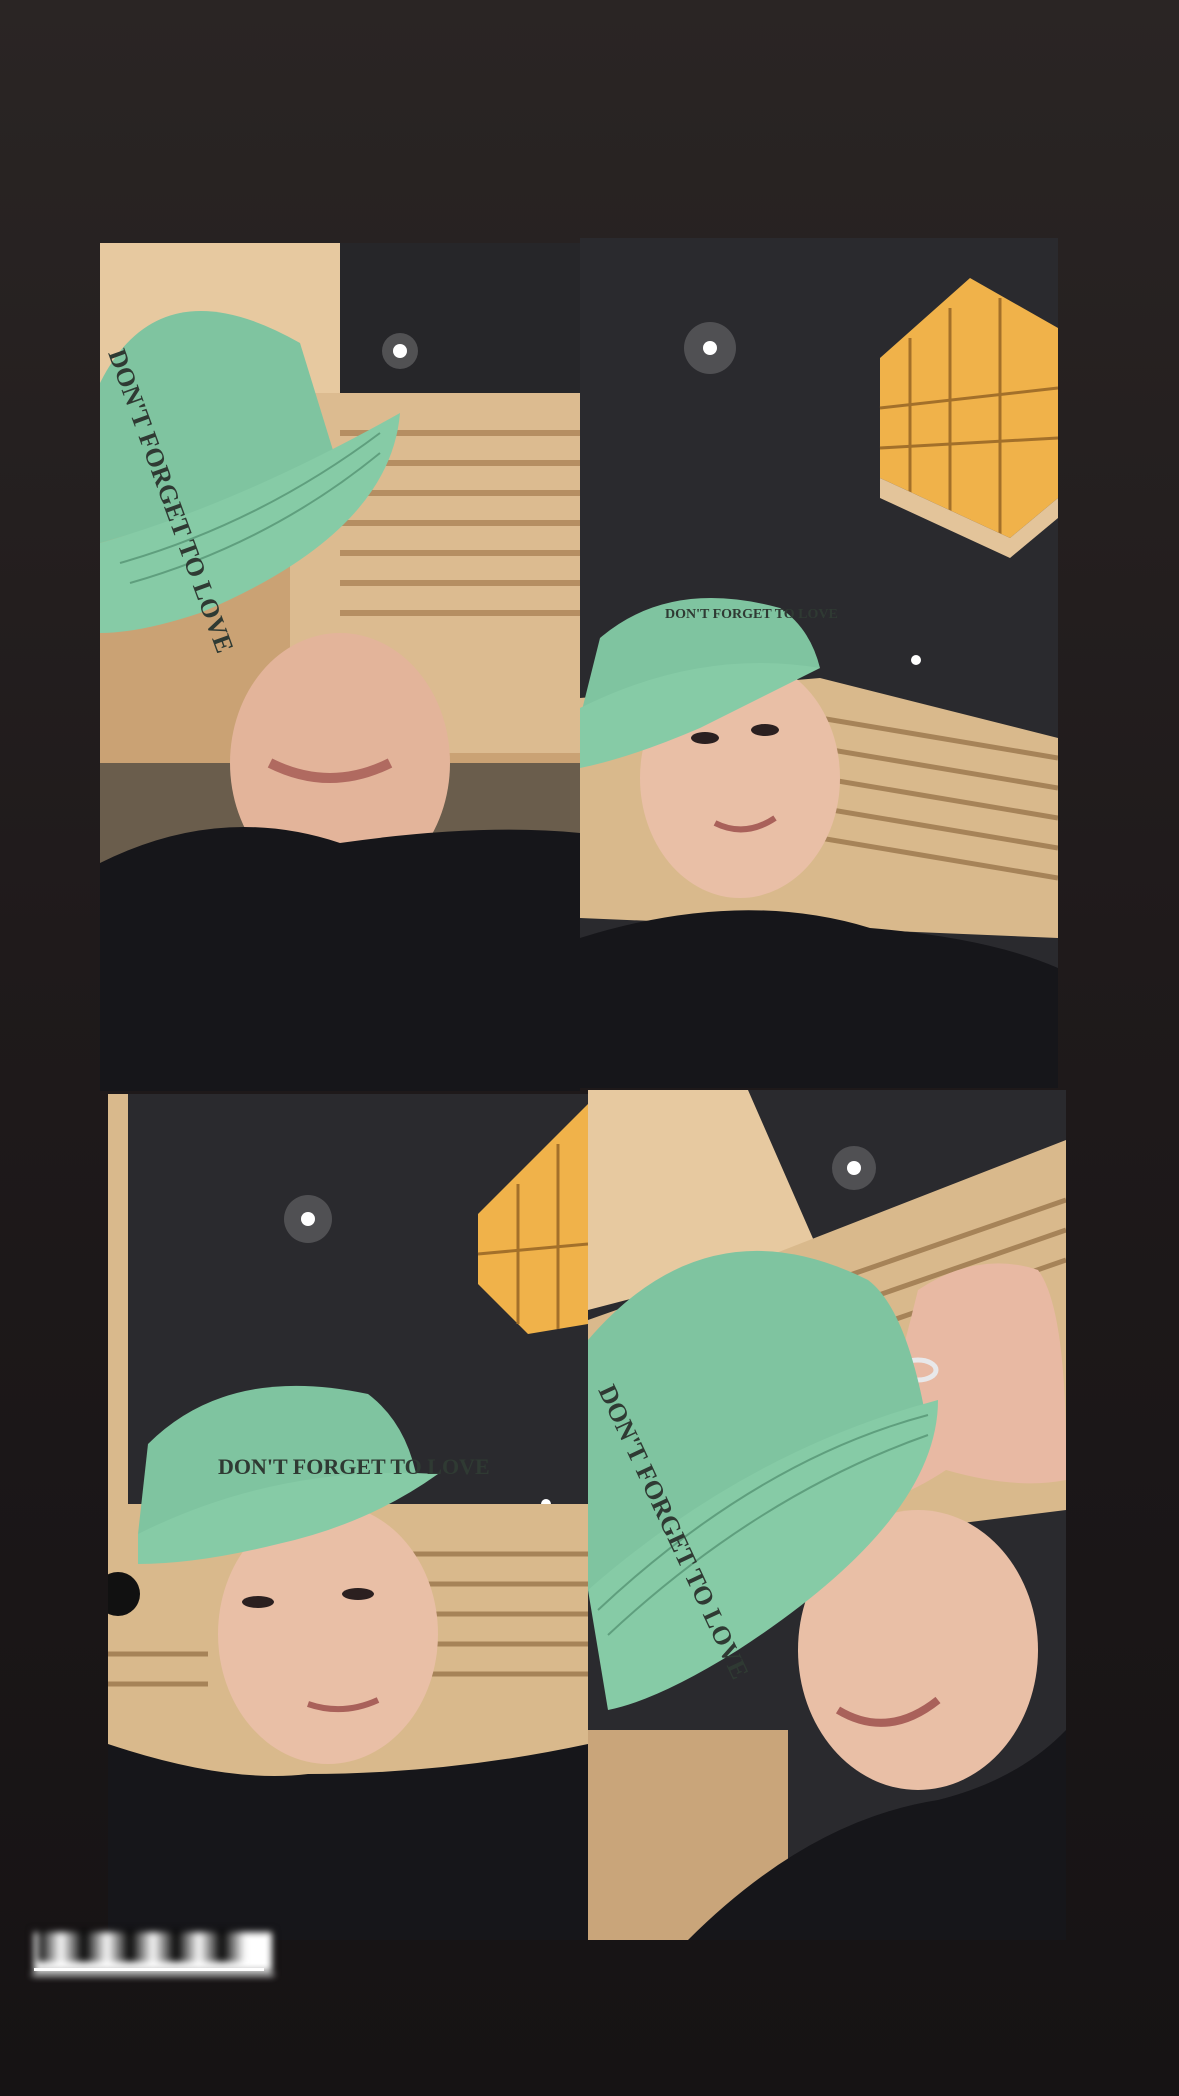 This screenshot has height=2096, width=1179. I want to click on cap-print-top-right: DON'T FORGET TO LOVE, so click(751, 614).